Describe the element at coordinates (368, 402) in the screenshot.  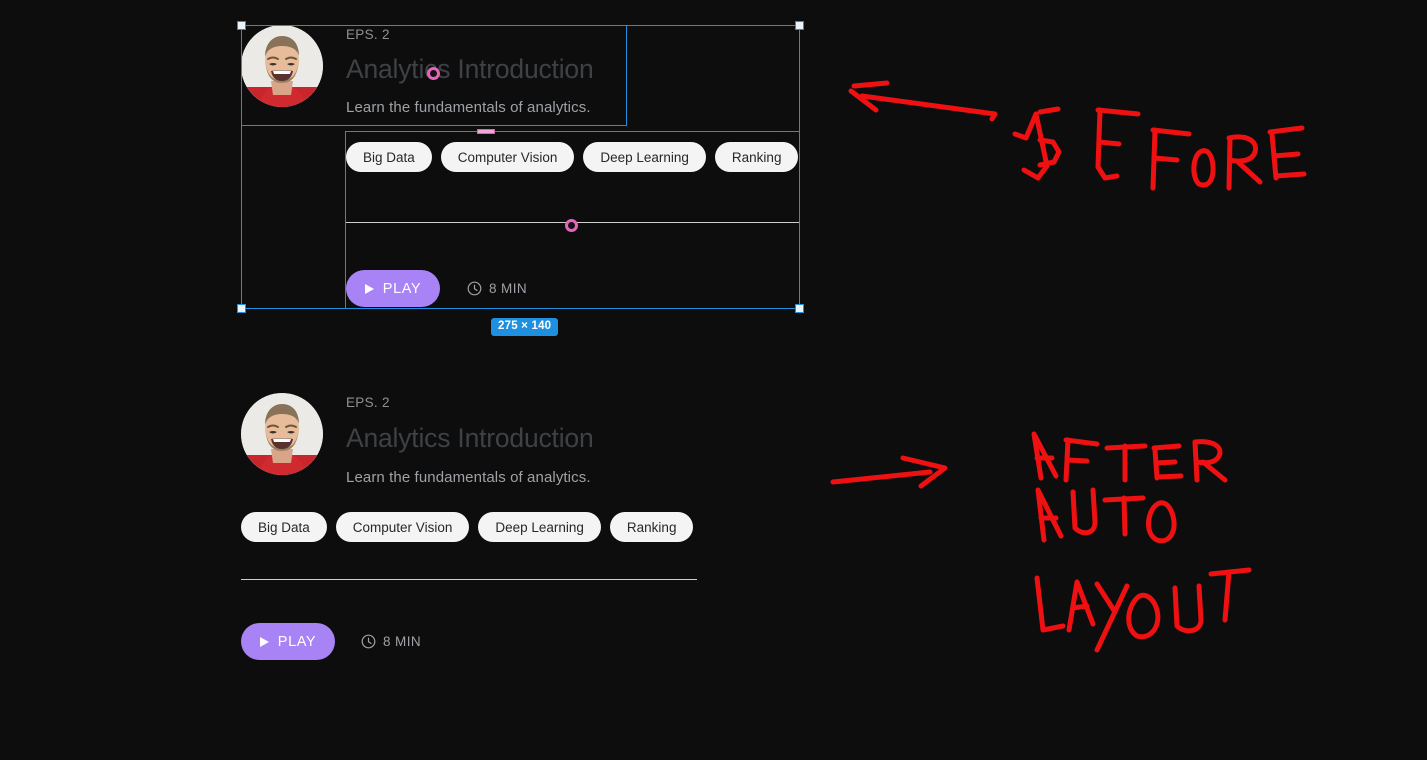
I see `after-episode-label: EPS. 2` at that location.